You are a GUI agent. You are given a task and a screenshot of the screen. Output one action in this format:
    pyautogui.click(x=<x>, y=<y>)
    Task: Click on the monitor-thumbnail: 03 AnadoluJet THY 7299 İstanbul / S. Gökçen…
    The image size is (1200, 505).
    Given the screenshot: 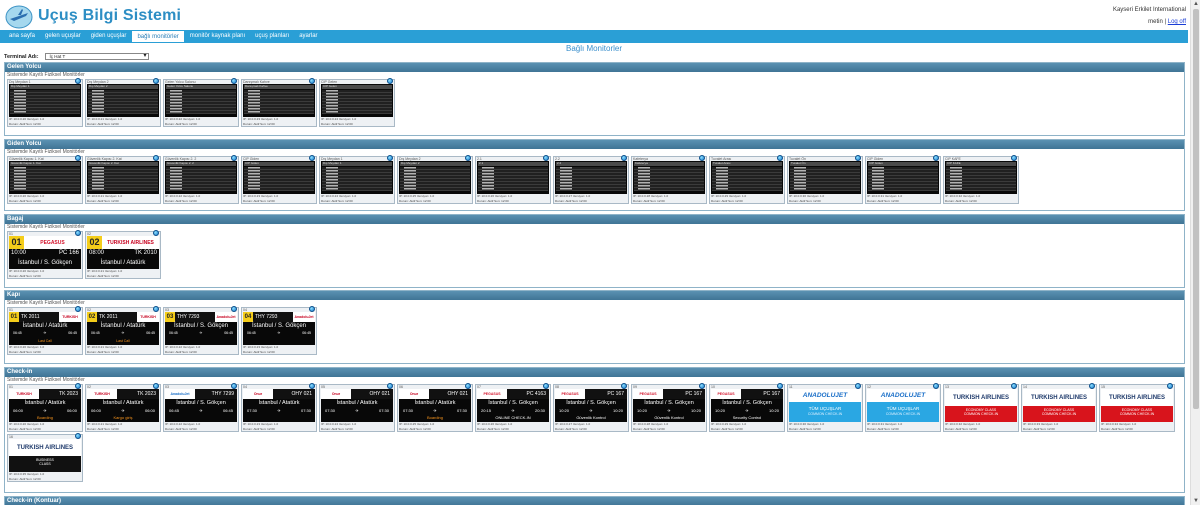 What is the action you would take?
    pyautogui.click(x=201, y=407)
    